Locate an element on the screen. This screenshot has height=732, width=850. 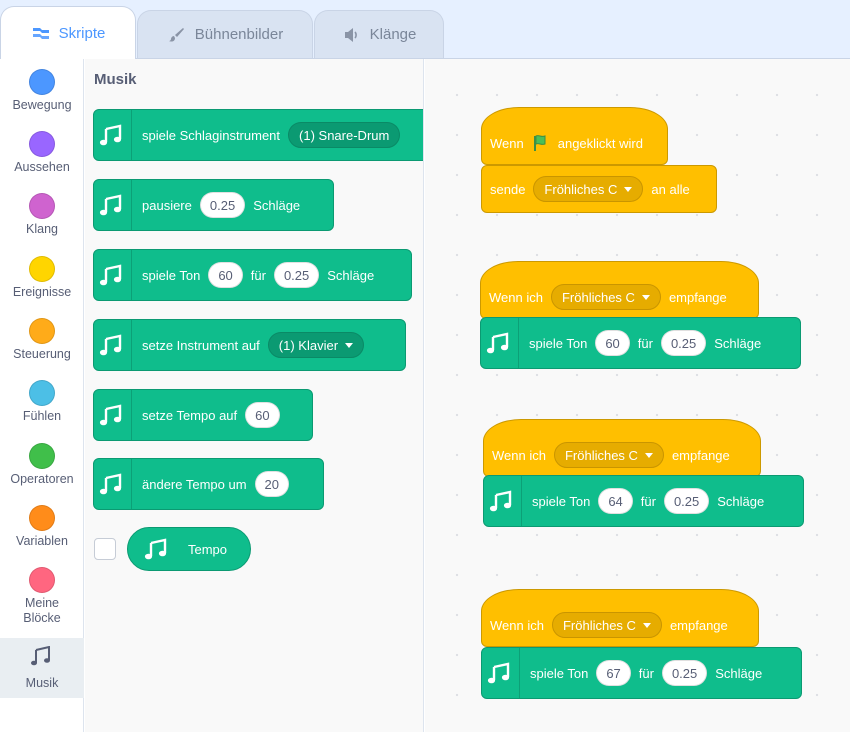
category-label: Meine Blöcke is located at coordinates (42, 610).